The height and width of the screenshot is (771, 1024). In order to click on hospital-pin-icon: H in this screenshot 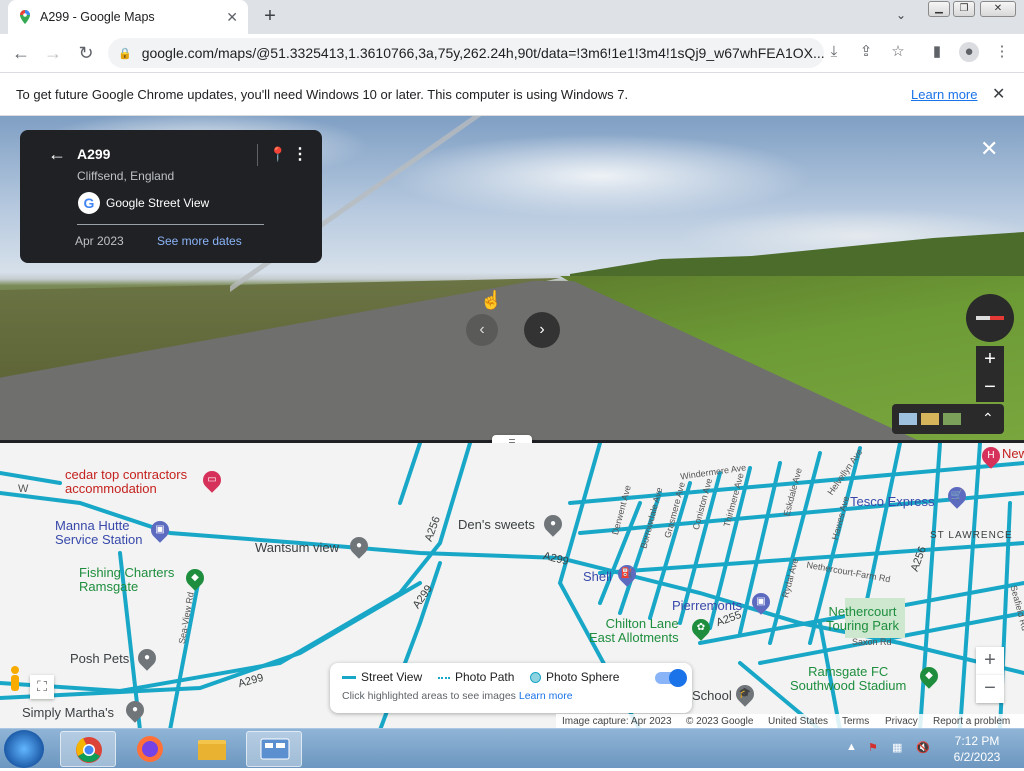, I will do `click(991, 456)`.